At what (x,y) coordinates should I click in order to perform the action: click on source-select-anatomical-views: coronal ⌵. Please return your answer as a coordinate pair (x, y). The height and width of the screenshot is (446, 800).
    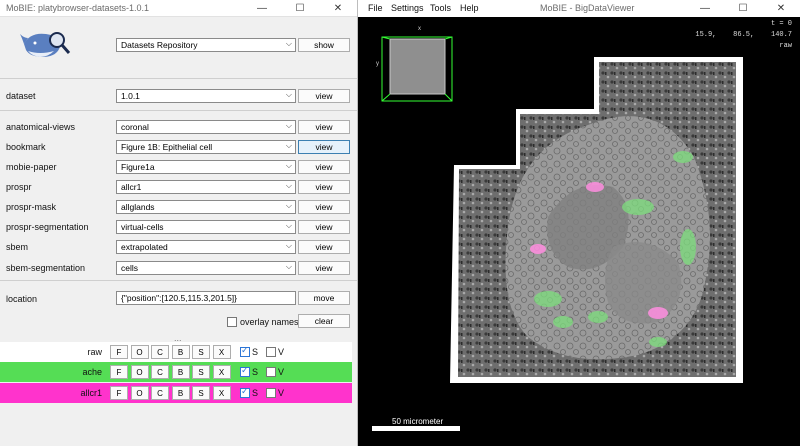
    Looking at the image, I should click on (206, 127).